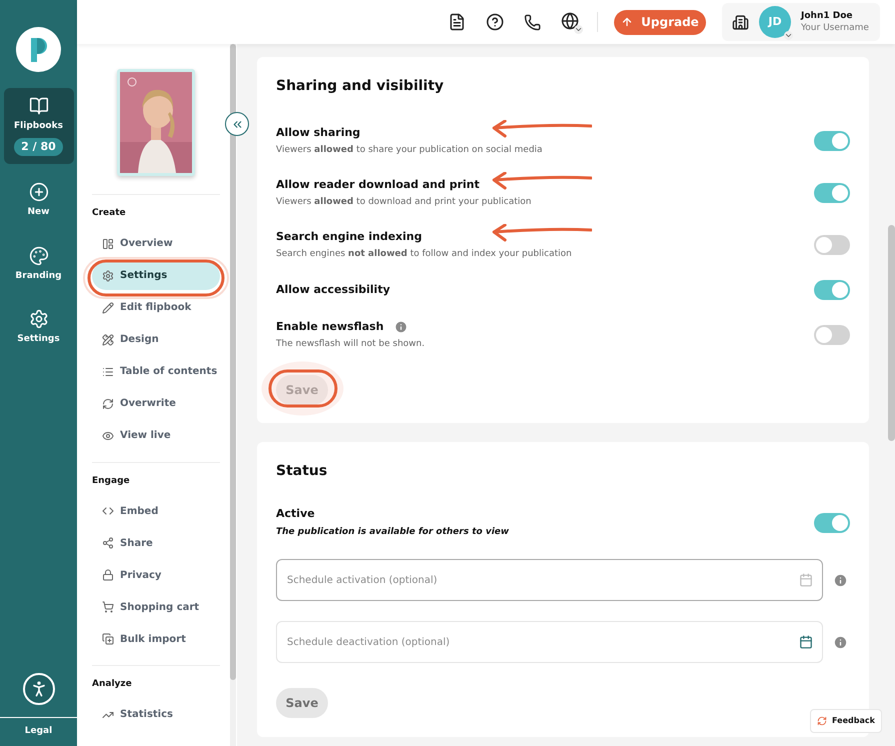  What do you see at coordinates (156, 340) in the screenshot?
I see `sidebar-item: Design` at bounding box center [156, 340].